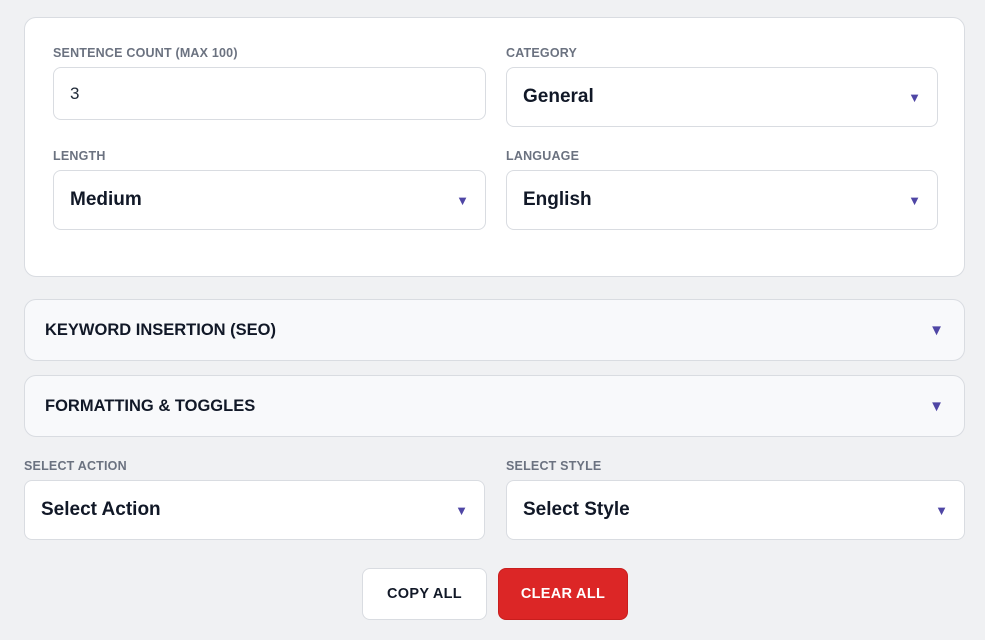 This screenshot has width=985, height=640. I want to click on select-style-dropdown: Select Style ▼, so click(735, 510).